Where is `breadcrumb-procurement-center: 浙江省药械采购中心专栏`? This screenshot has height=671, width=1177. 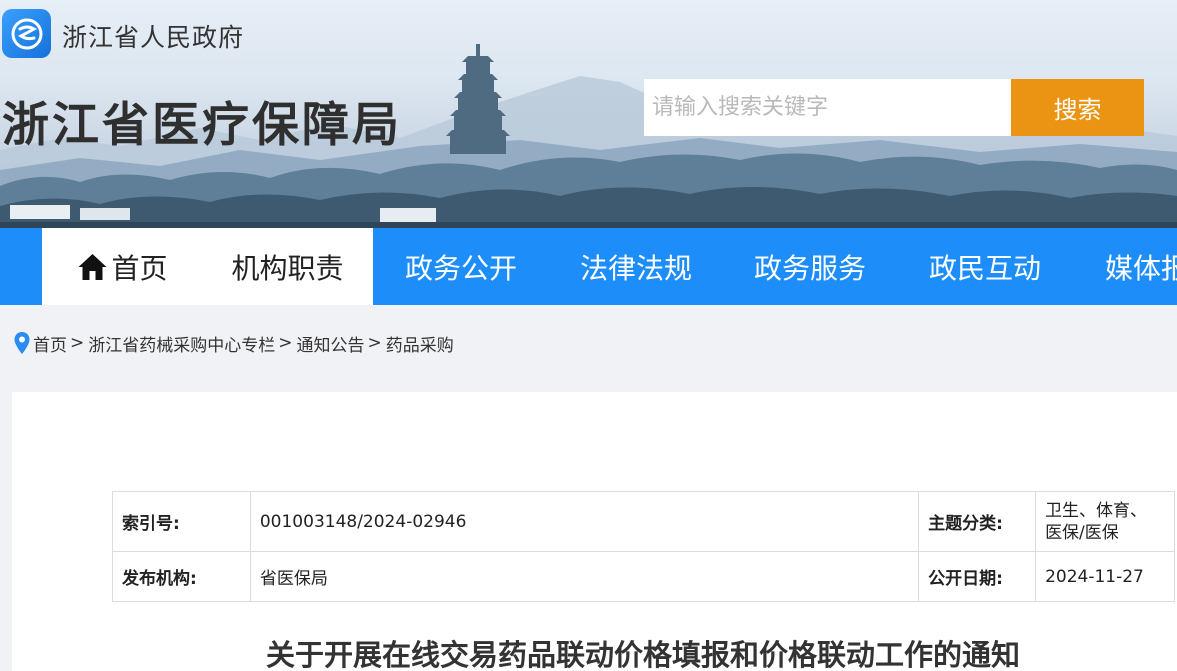
breadcrumb-procurement-center: 浙江省药械采购中心专栏 is located at coordinates (181, 343).